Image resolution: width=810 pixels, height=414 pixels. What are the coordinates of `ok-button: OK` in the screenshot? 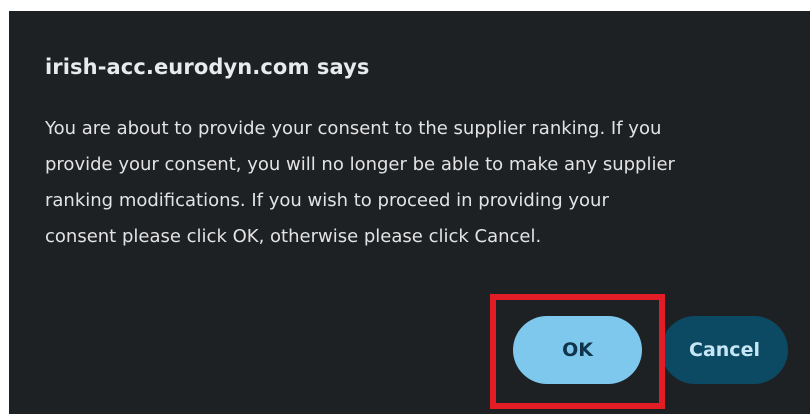 It's located at (577, 350).